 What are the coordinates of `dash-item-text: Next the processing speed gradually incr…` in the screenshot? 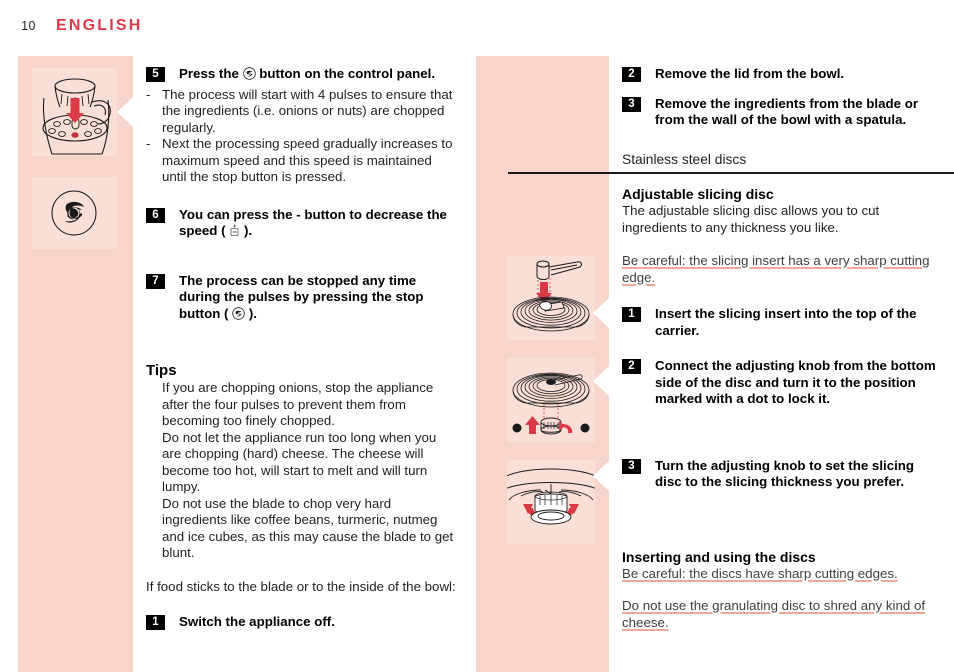 It's located at (307, 160).